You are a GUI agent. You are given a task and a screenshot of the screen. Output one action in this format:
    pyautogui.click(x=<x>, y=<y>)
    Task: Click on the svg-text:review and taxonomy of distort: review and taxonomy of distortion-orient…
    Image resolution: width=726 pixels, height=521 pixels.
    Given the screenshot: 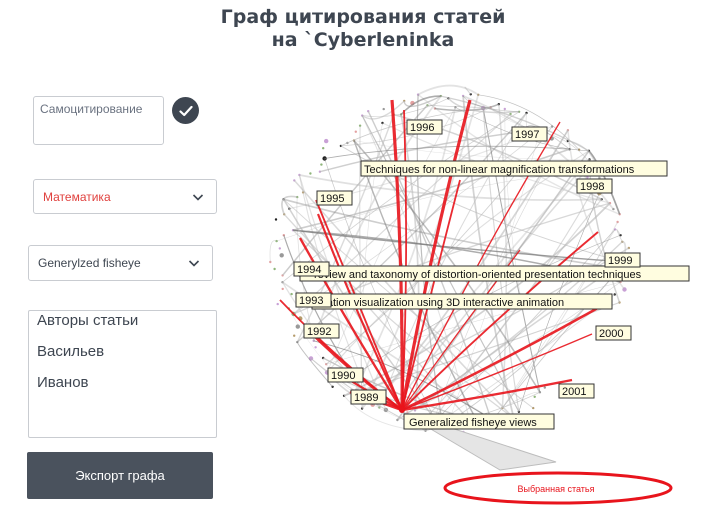 What is the action you would take?
    pyautogui.click(x=478, y=275)
    